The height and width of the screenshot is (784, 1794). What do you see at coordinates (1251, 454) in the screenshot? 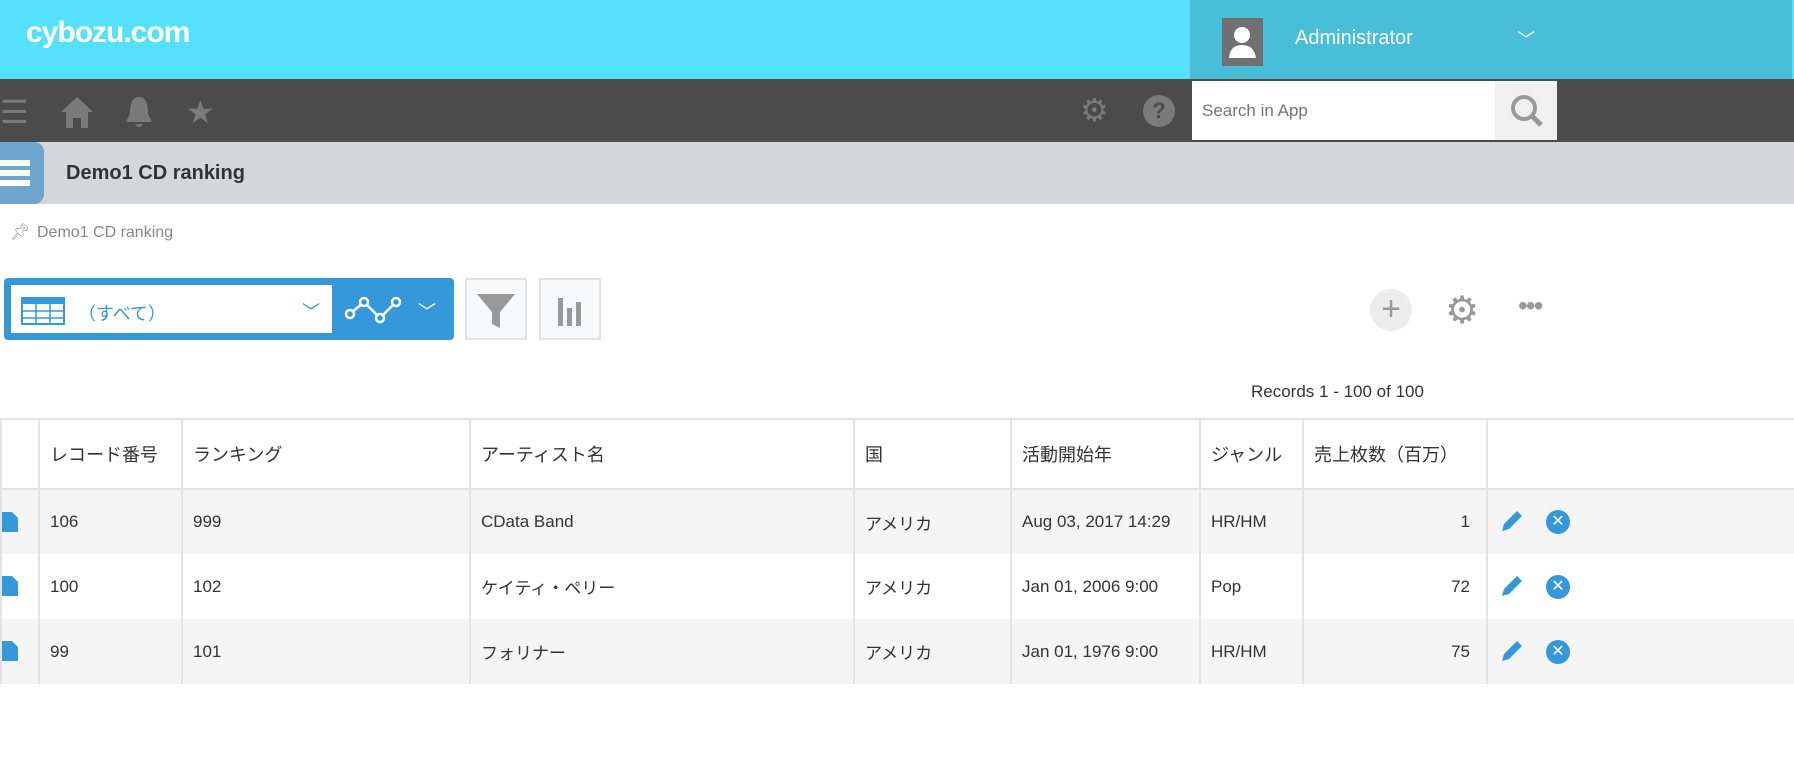
I see `col-header: ジャンル` at bounding box center [1251, 454].